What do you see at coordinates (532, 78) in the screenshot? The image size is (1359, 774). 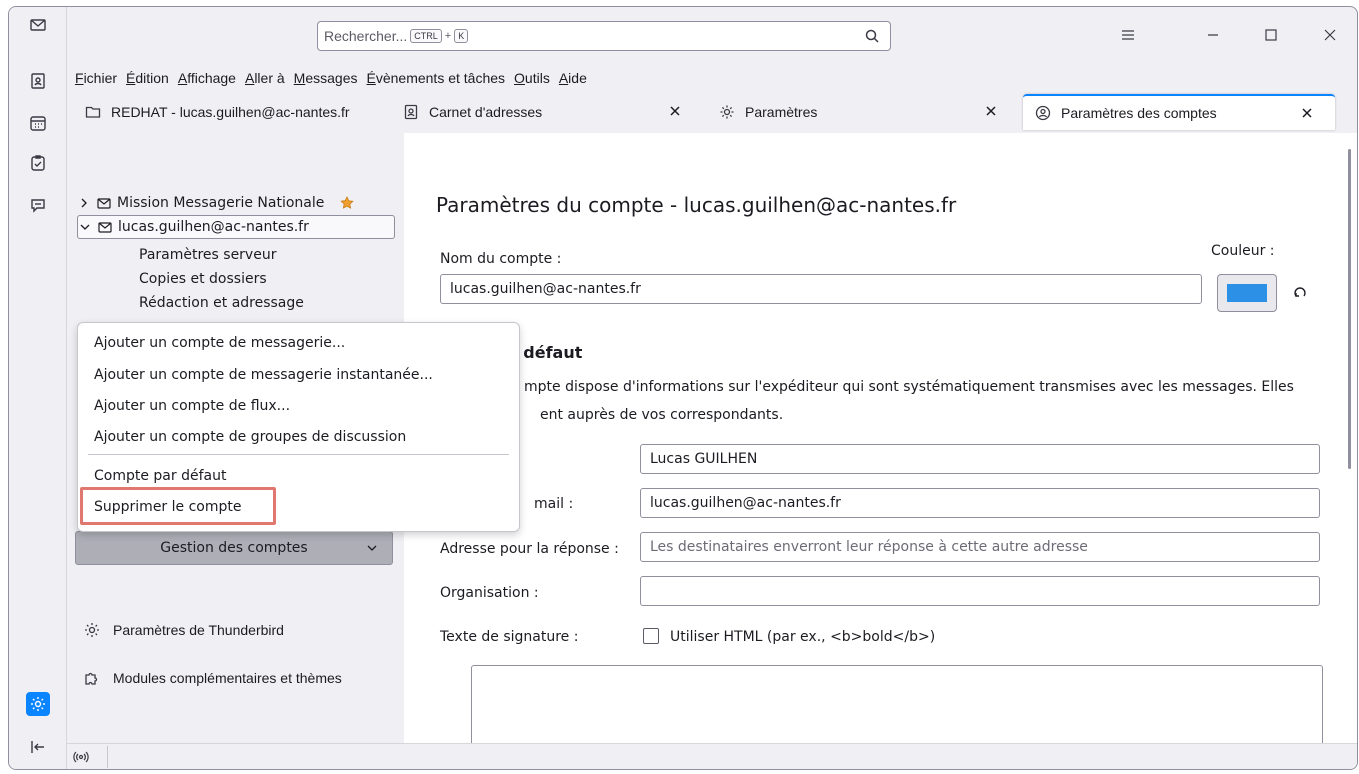 I see `menu-outils: Outils` at bounding box center [532, 78].